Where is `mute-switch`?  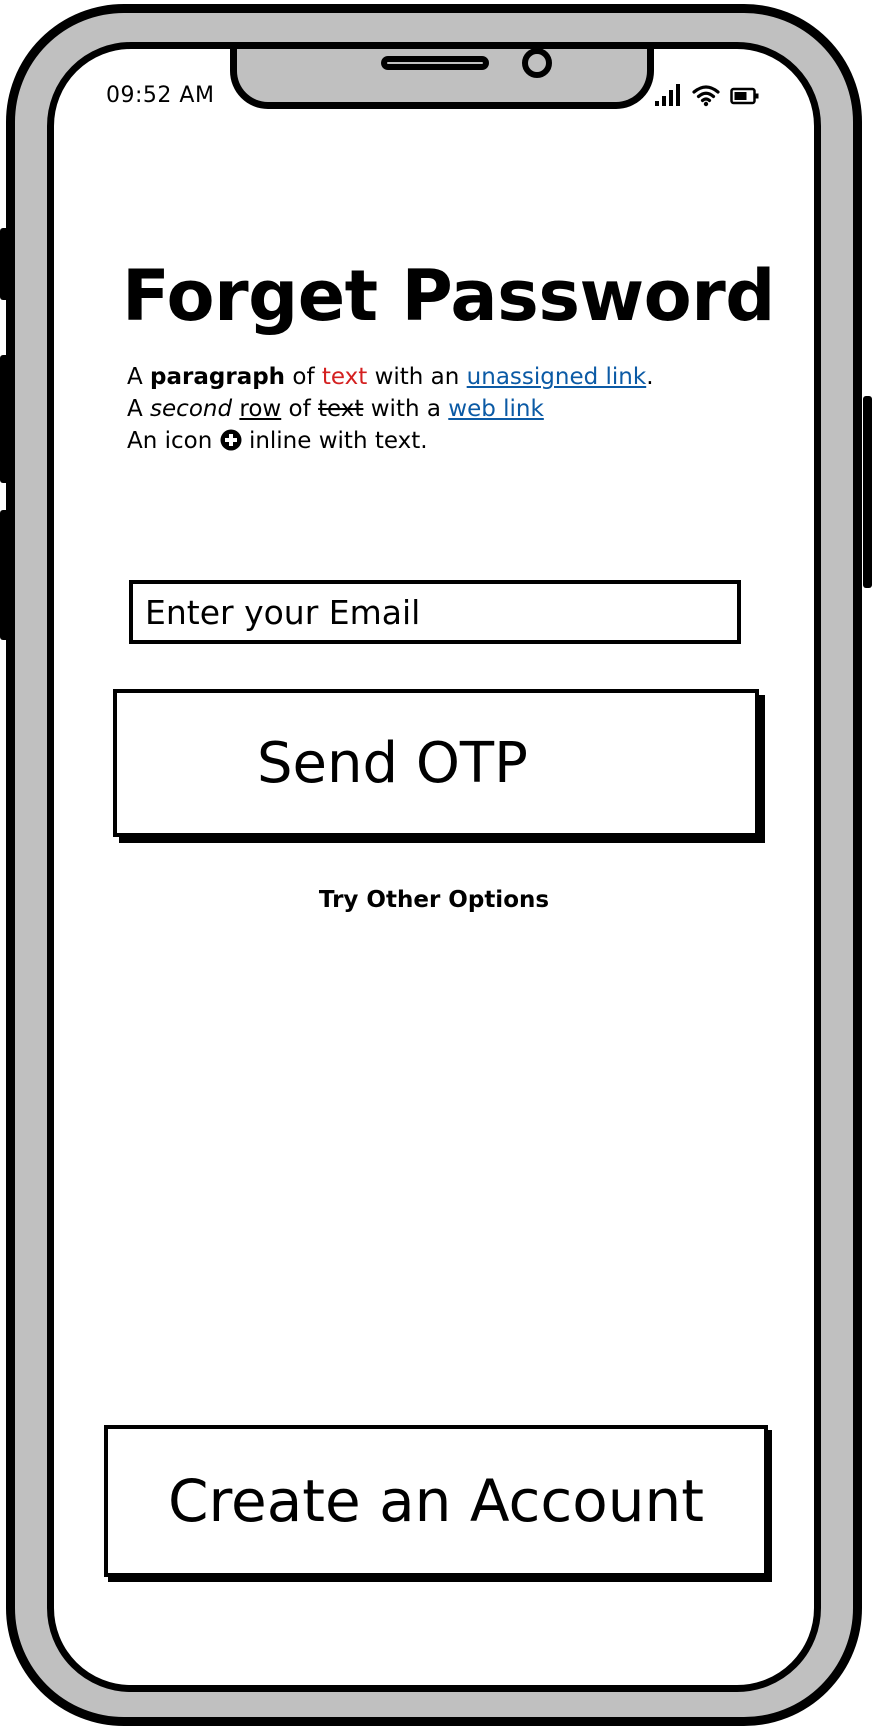 mute-switch is located at coordinates (4, 264).